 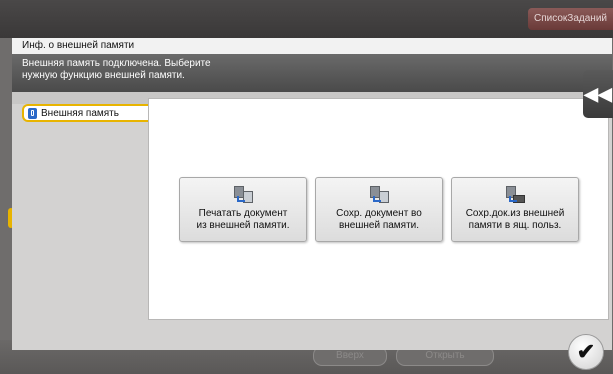 I want to click on save-to-box-label-2: памяти в ящ. польз., so click(x=515, y=225).